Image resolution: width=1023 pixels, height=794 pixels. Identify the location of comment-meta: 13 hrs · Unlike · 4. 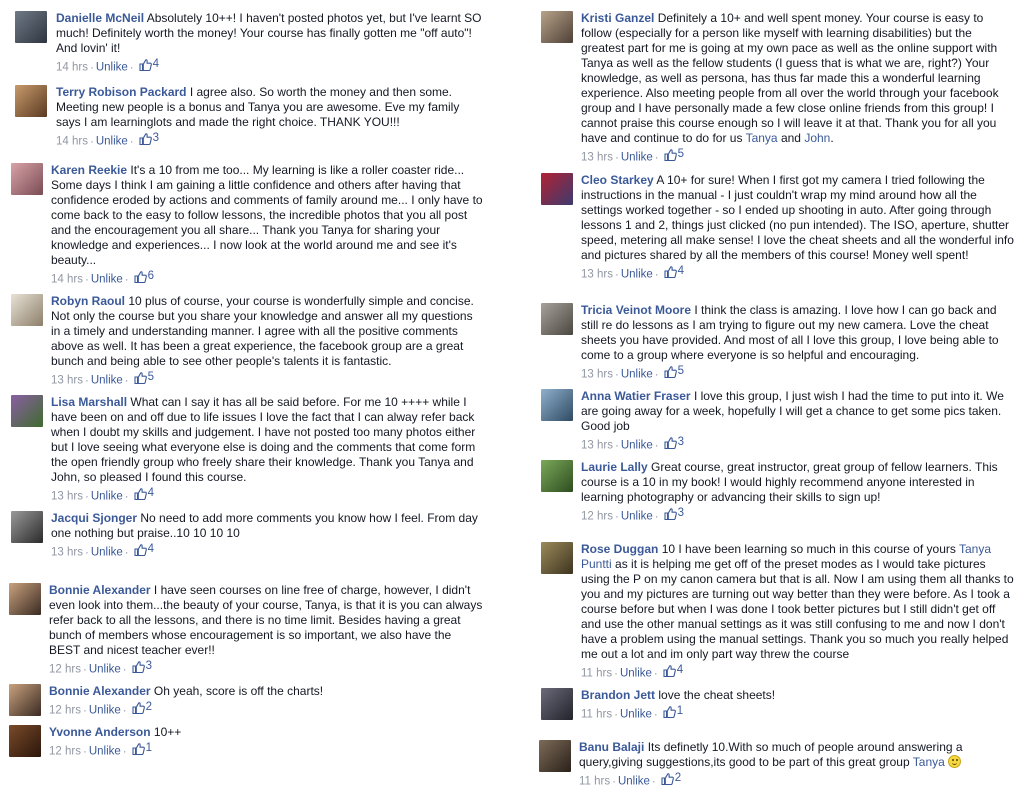
(633, 272).